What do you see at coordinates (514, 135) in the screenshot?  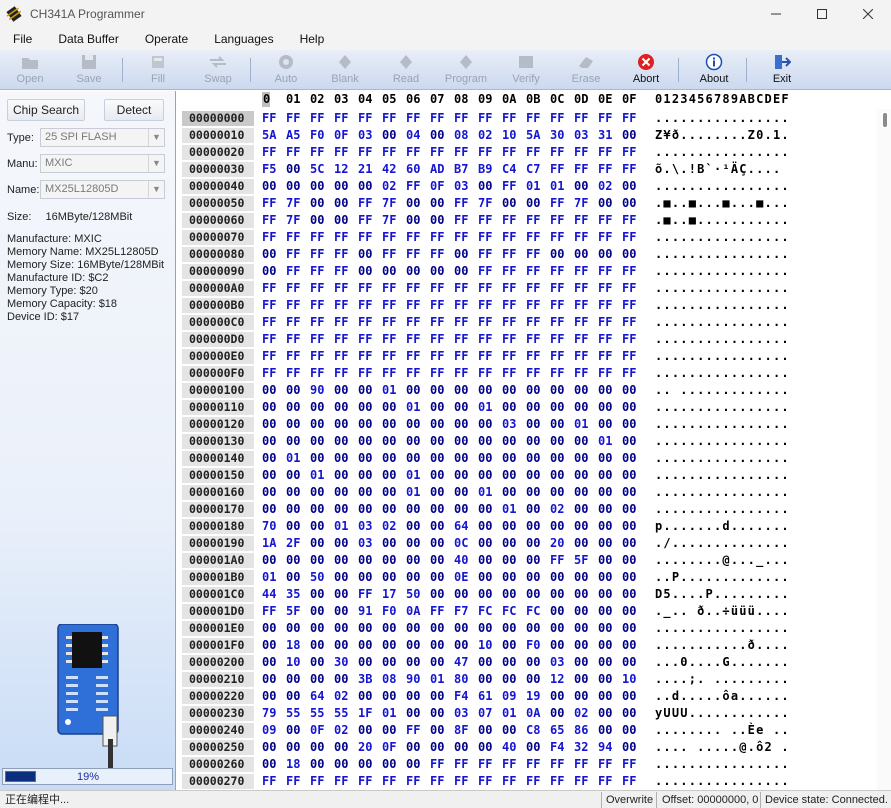 I see `hex-byte: 10` at bounding box center [514, 135].